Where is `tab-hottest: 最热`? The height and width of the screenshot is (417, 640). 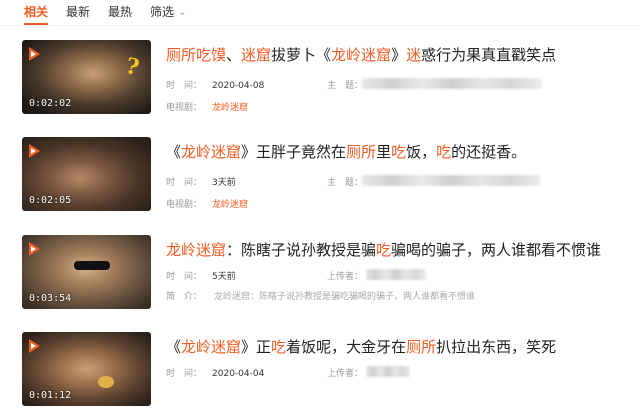
tab-hottest: 最热 is located at coordinates (120, 12).